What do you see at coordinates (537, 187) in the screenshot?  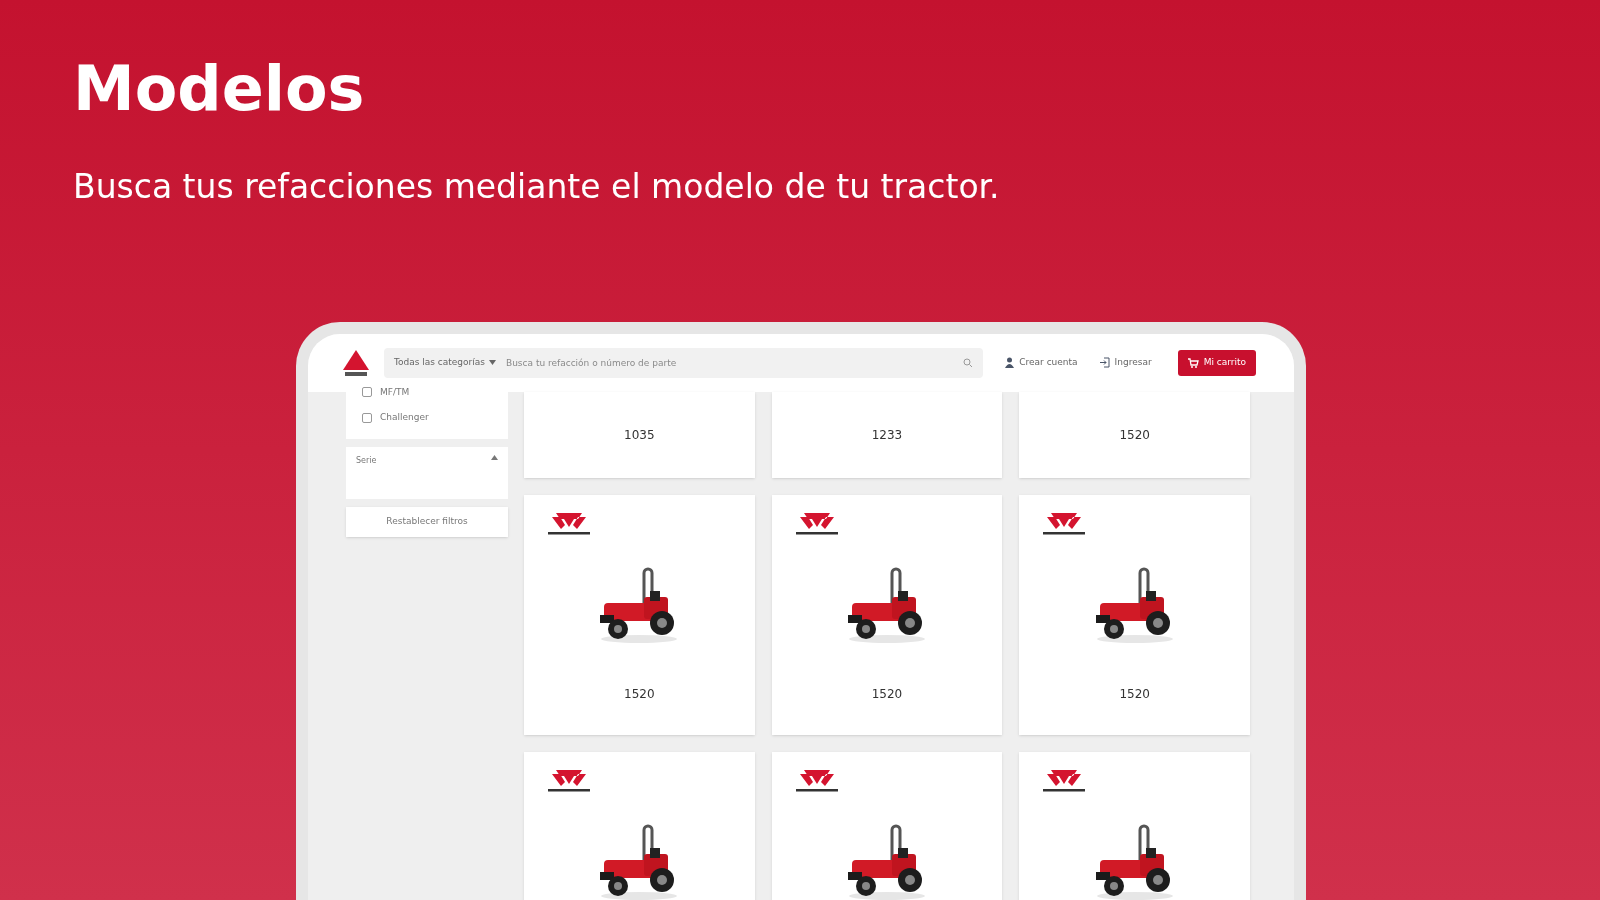 I see `page-subtitle: Busca tus refacciones mediante el modelo de tu tractor.` at bounding box center [537, 187].